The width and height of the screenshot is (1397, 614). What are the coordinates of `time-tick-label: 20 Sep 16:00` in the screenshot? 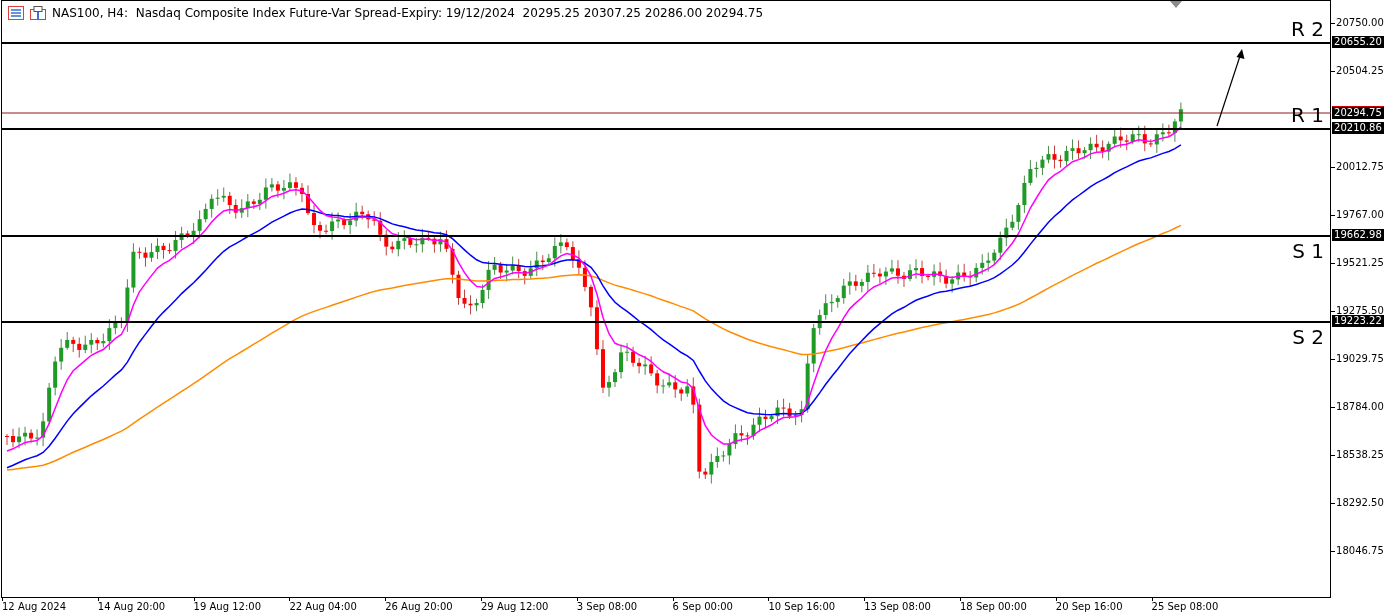 It's located at (1089, 607).